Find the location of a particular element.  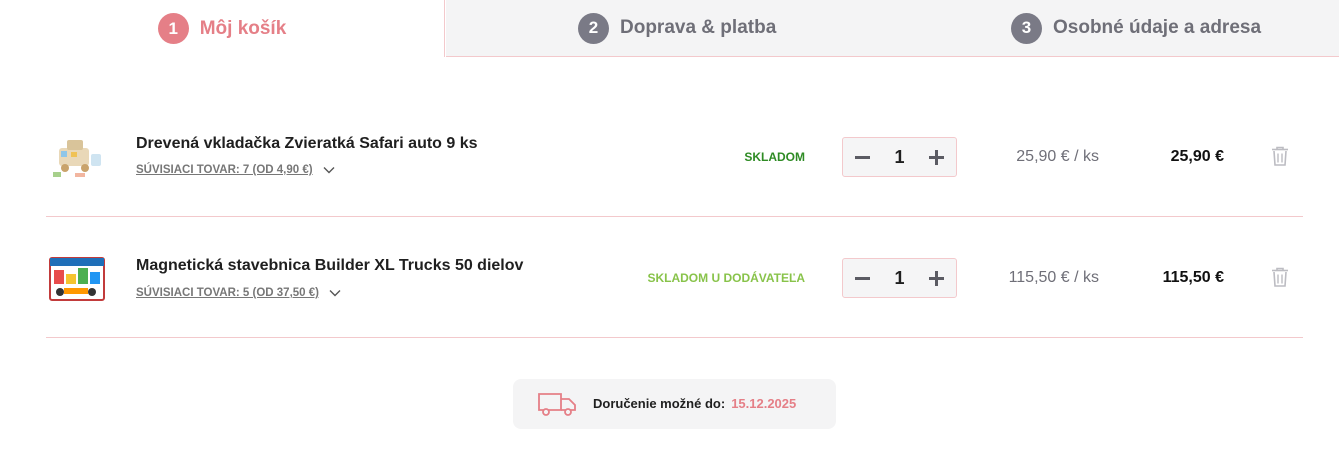

stock-status: SKLADOM U DODÁVATEĽA is located at coordinates (726, 278).